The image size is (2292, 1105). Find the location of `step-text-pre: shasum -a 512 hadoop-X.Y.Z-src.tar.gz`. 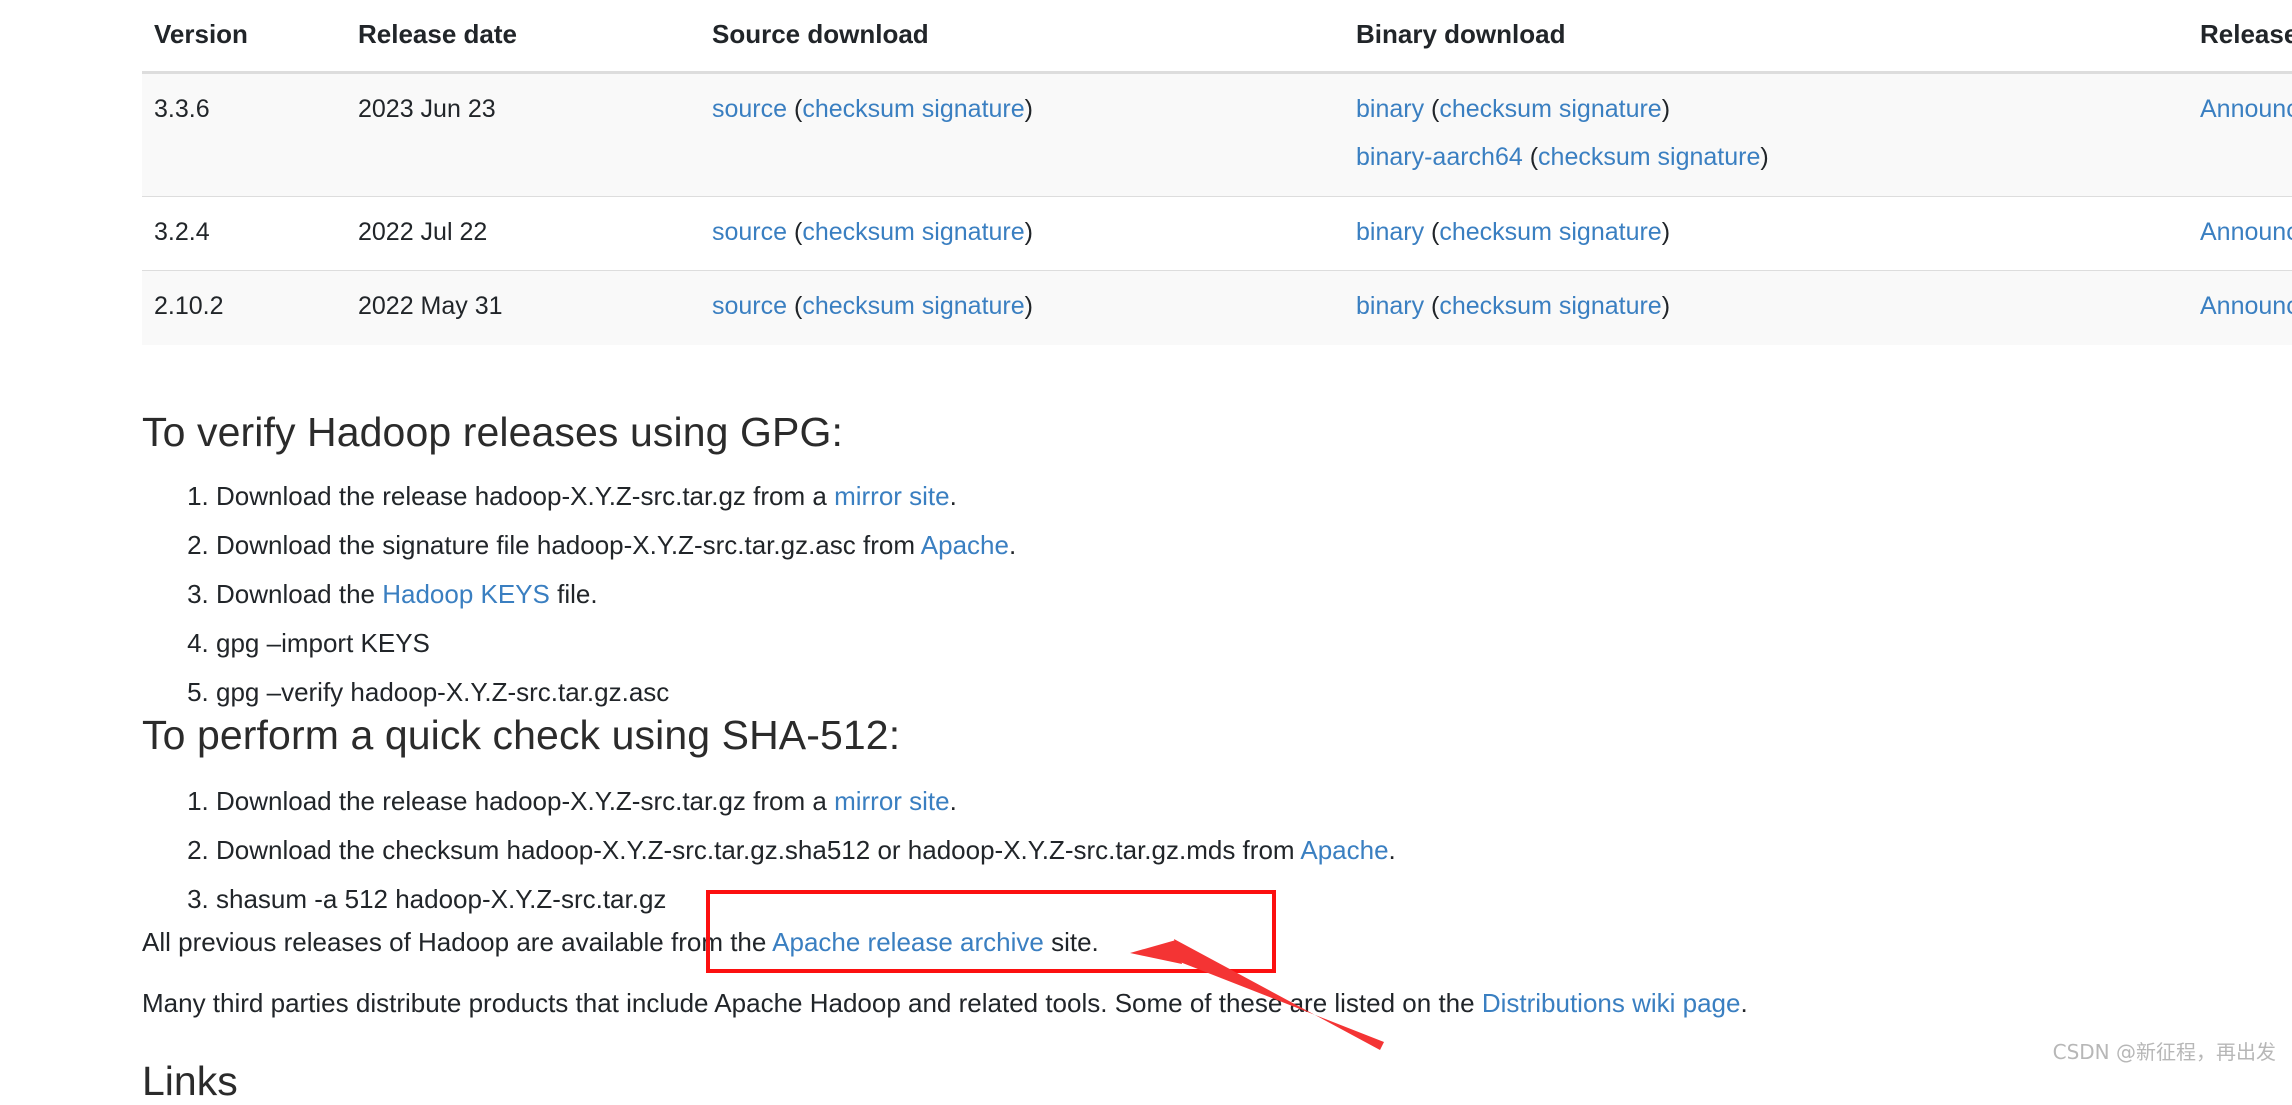

step-text-pre: shasum -a 512 hadoop-X.Y.Z-src.tar.gz is located at coordinates (441, 898).